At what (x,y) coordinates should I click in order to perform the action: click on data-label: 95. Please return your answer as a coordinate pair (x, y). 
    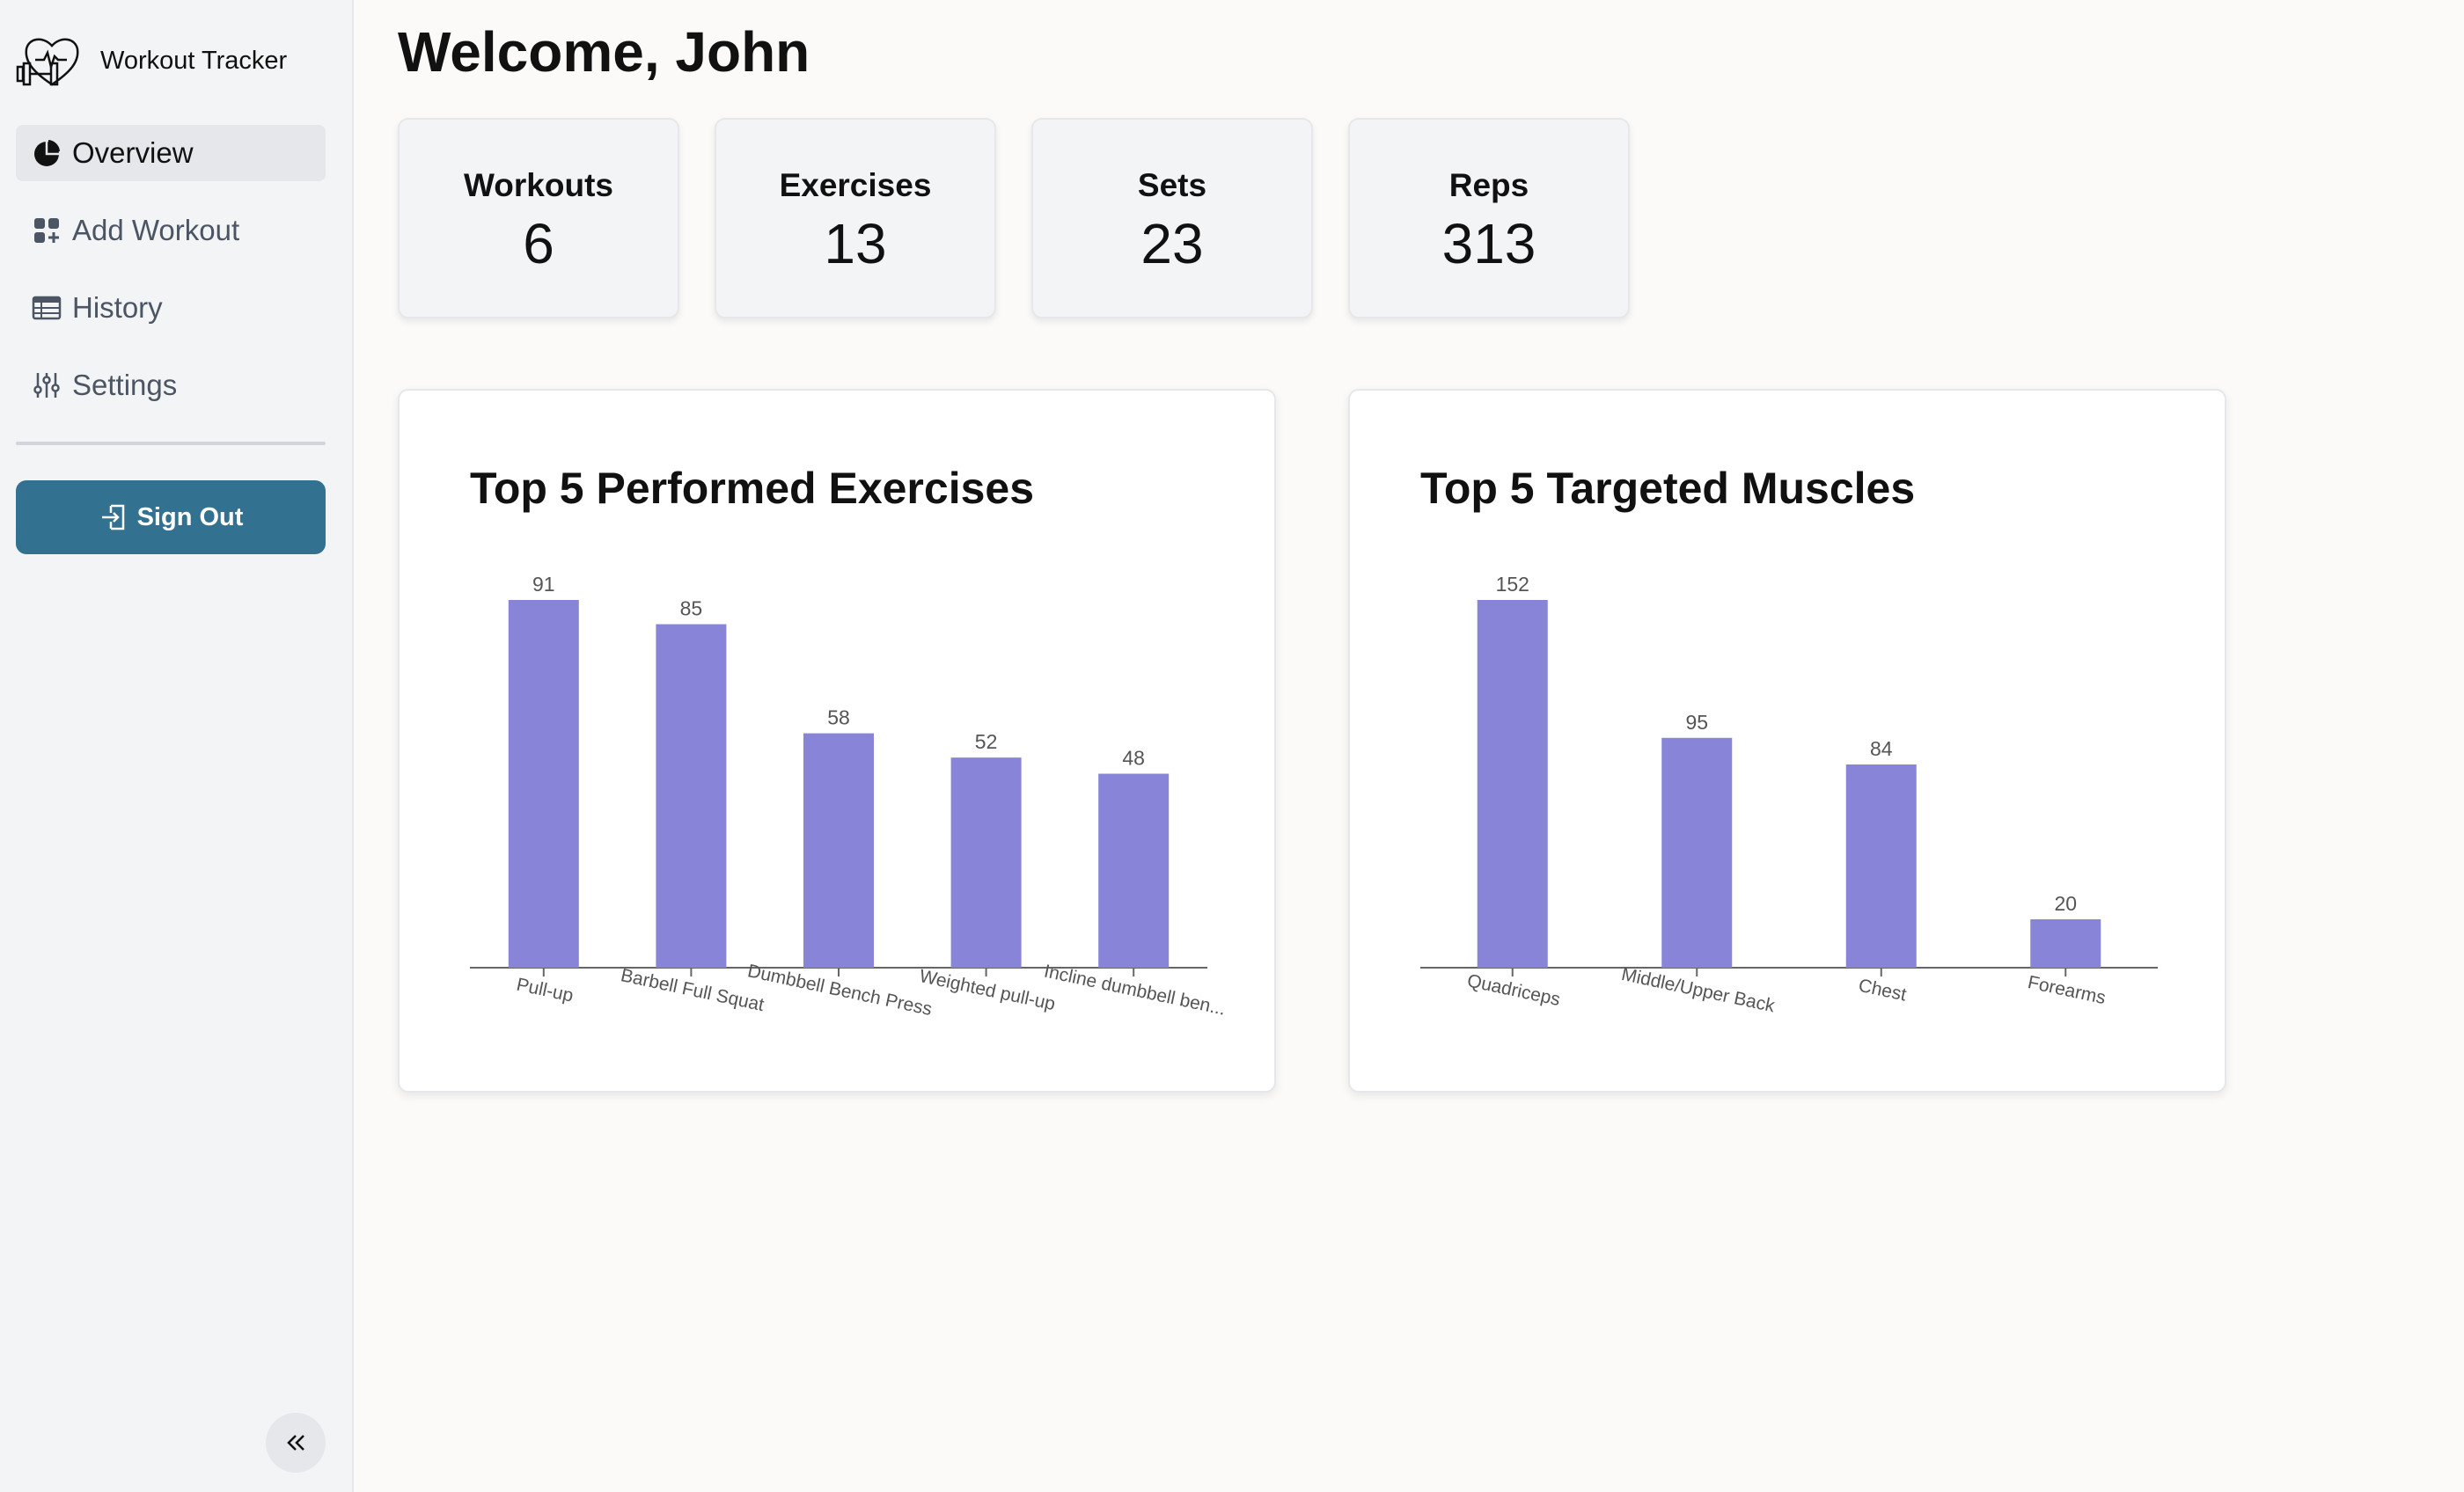
    Looking at the image, I should click on (1697, 723).